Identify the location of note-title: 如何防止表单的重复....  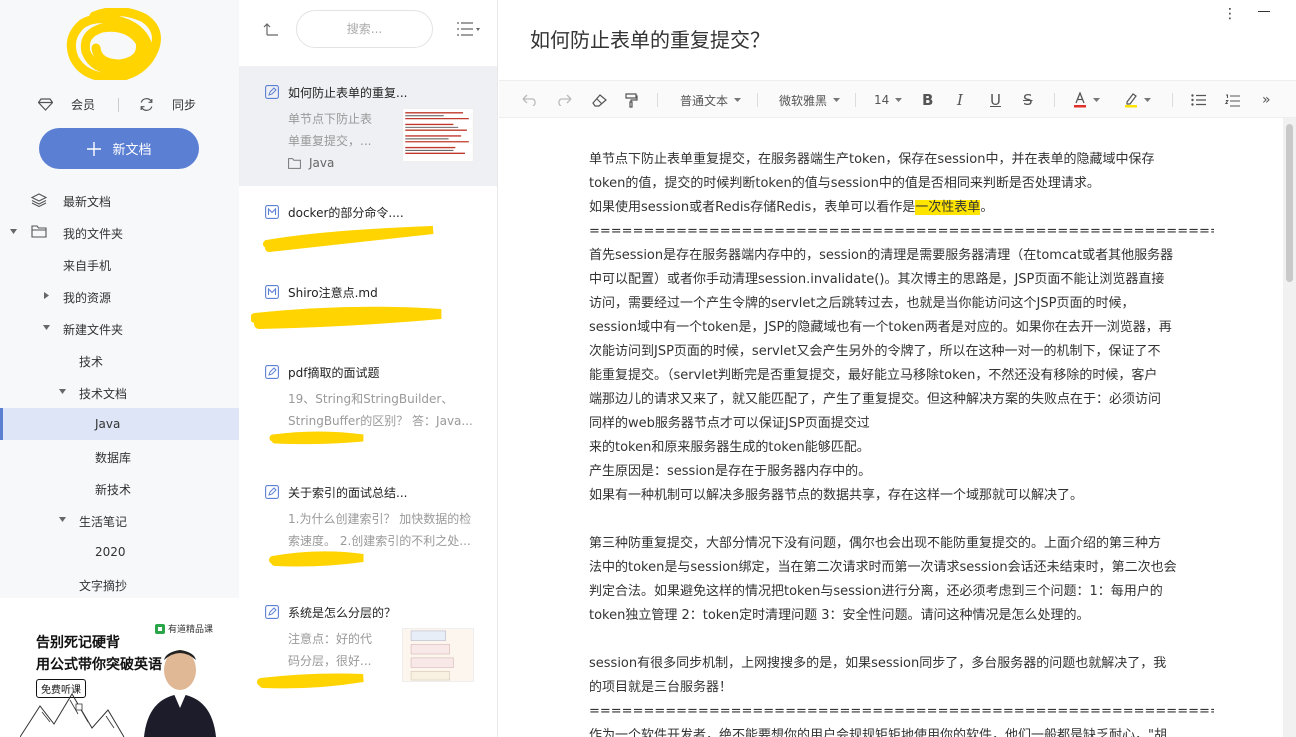
(348, 93).